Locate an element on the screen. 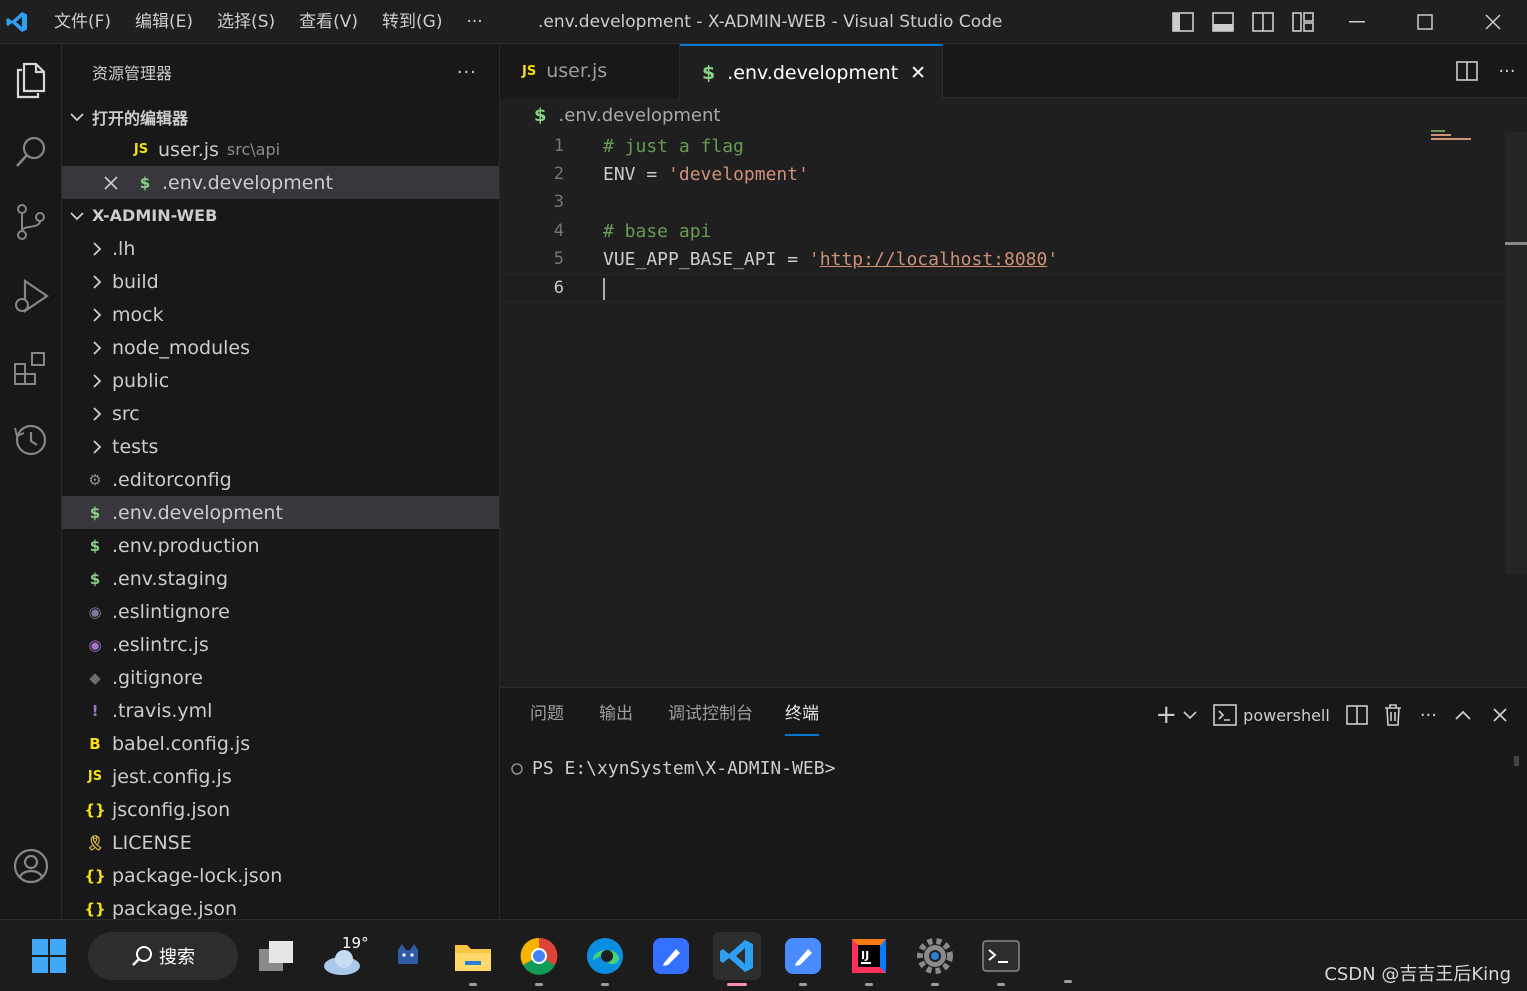  tab-close-icon: ✕ is located at coordinates (918, 73).